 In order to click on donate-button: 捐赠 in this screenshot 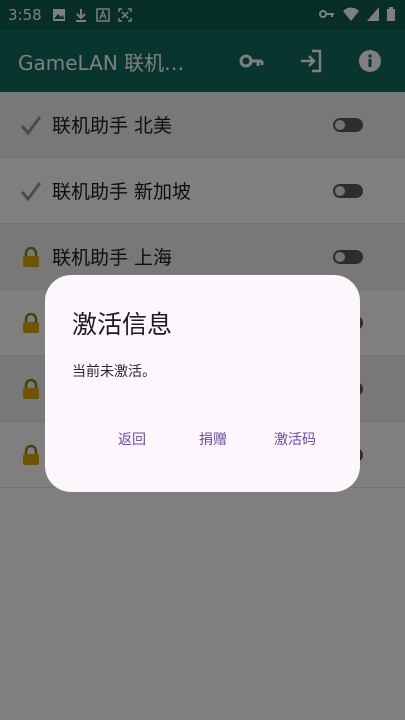, I will do `click(213, 439)`.